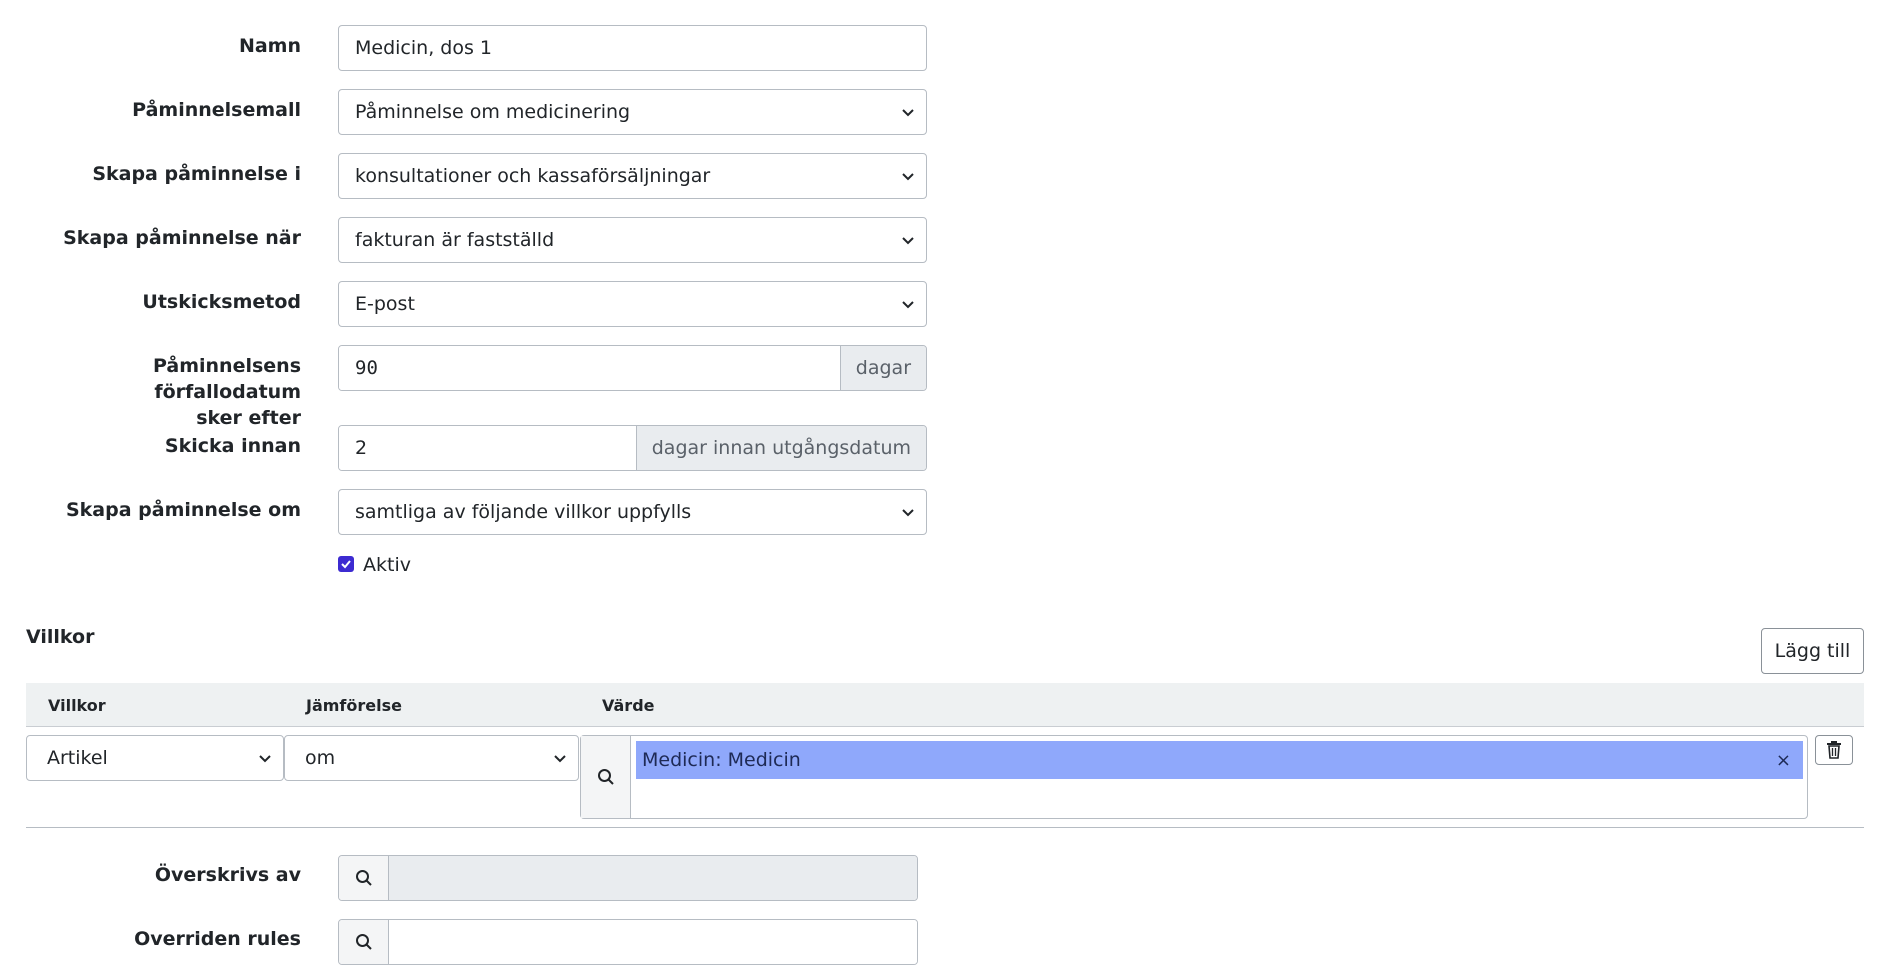 This screenshot has width=1879, height=979. Describe the element at coordinates (387, 565) in the screenshot. I see `active-label: Aktiv` at that location.